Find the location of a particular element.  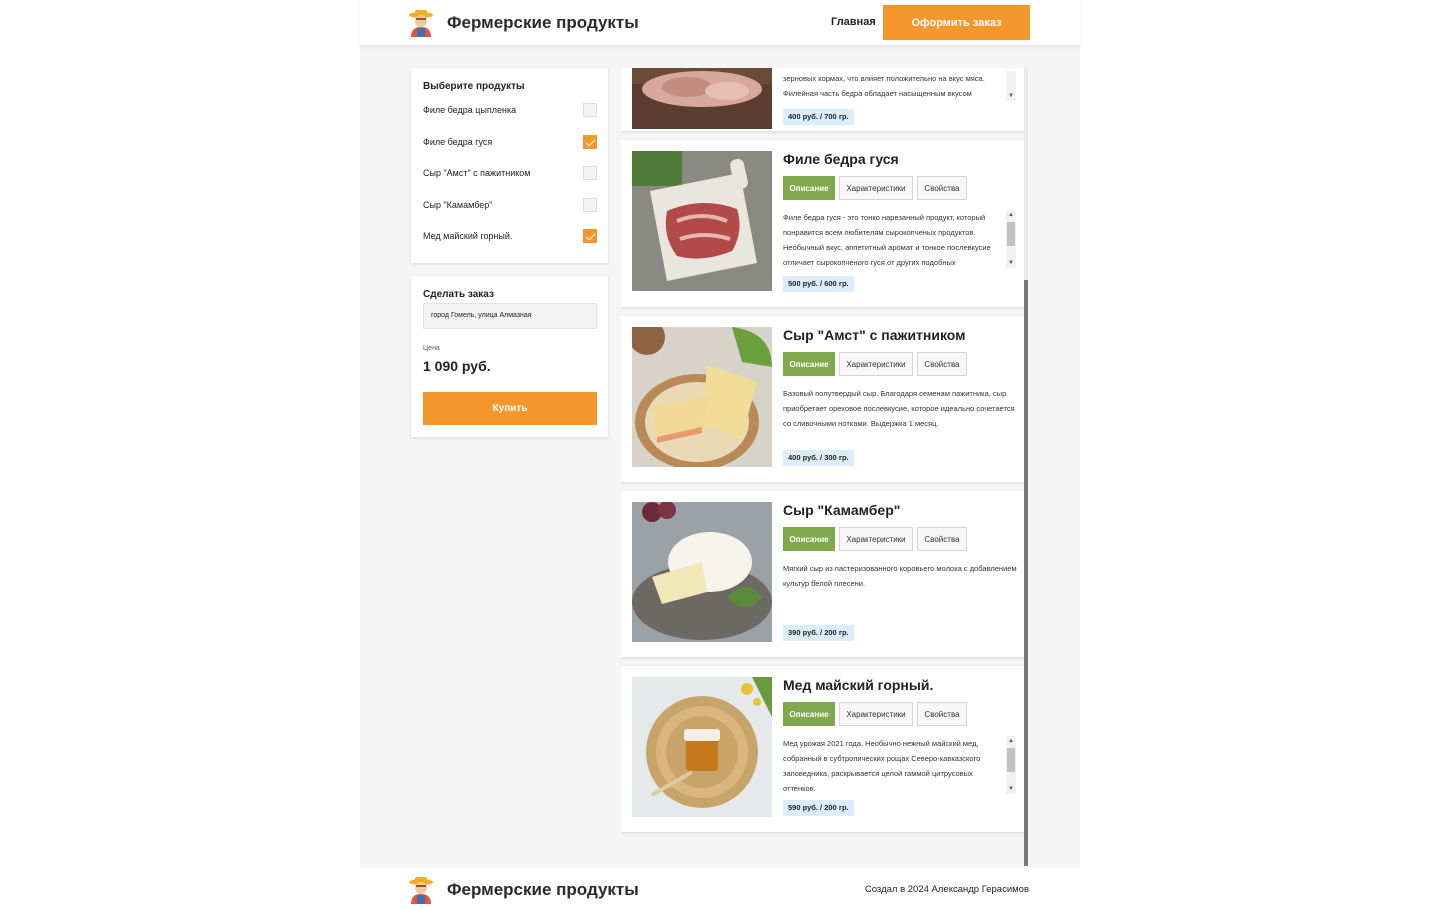

nav-home-link: Главная is located at coordinates (853, 22).